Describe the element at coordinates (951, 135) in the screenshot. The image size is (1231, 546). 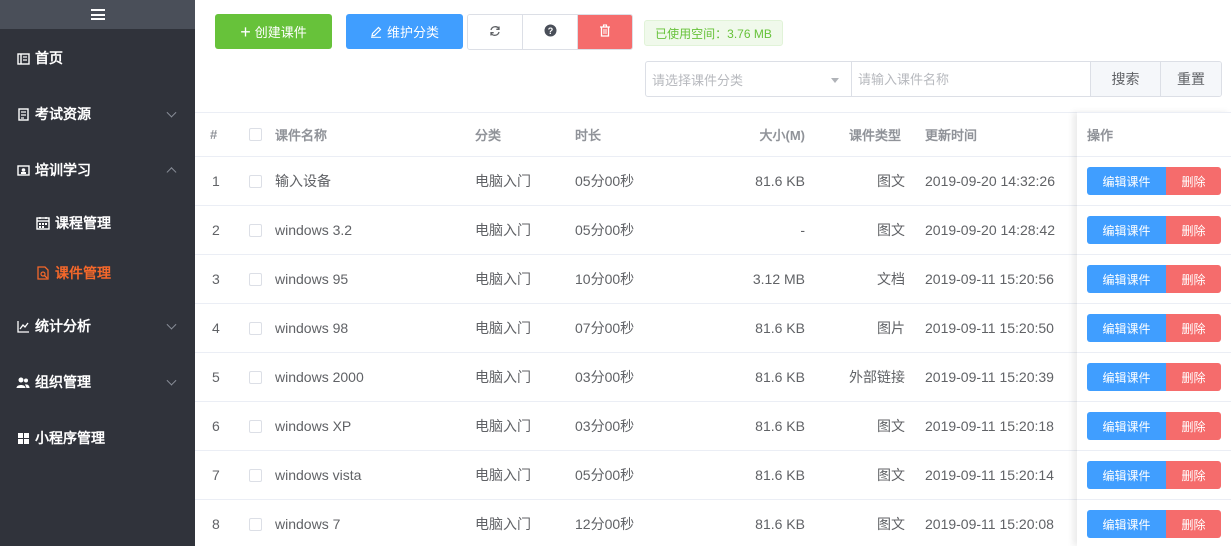
I see `header-updated: 更新时间` at that location.